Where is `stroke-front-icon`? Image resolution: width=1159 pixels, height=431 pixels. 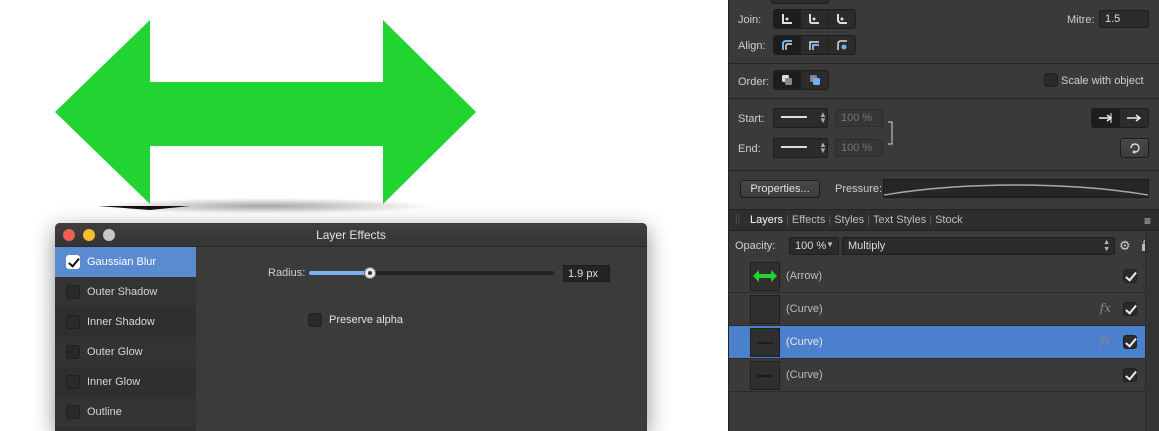
stroke-front-icon is located at coordinates (814, 80).